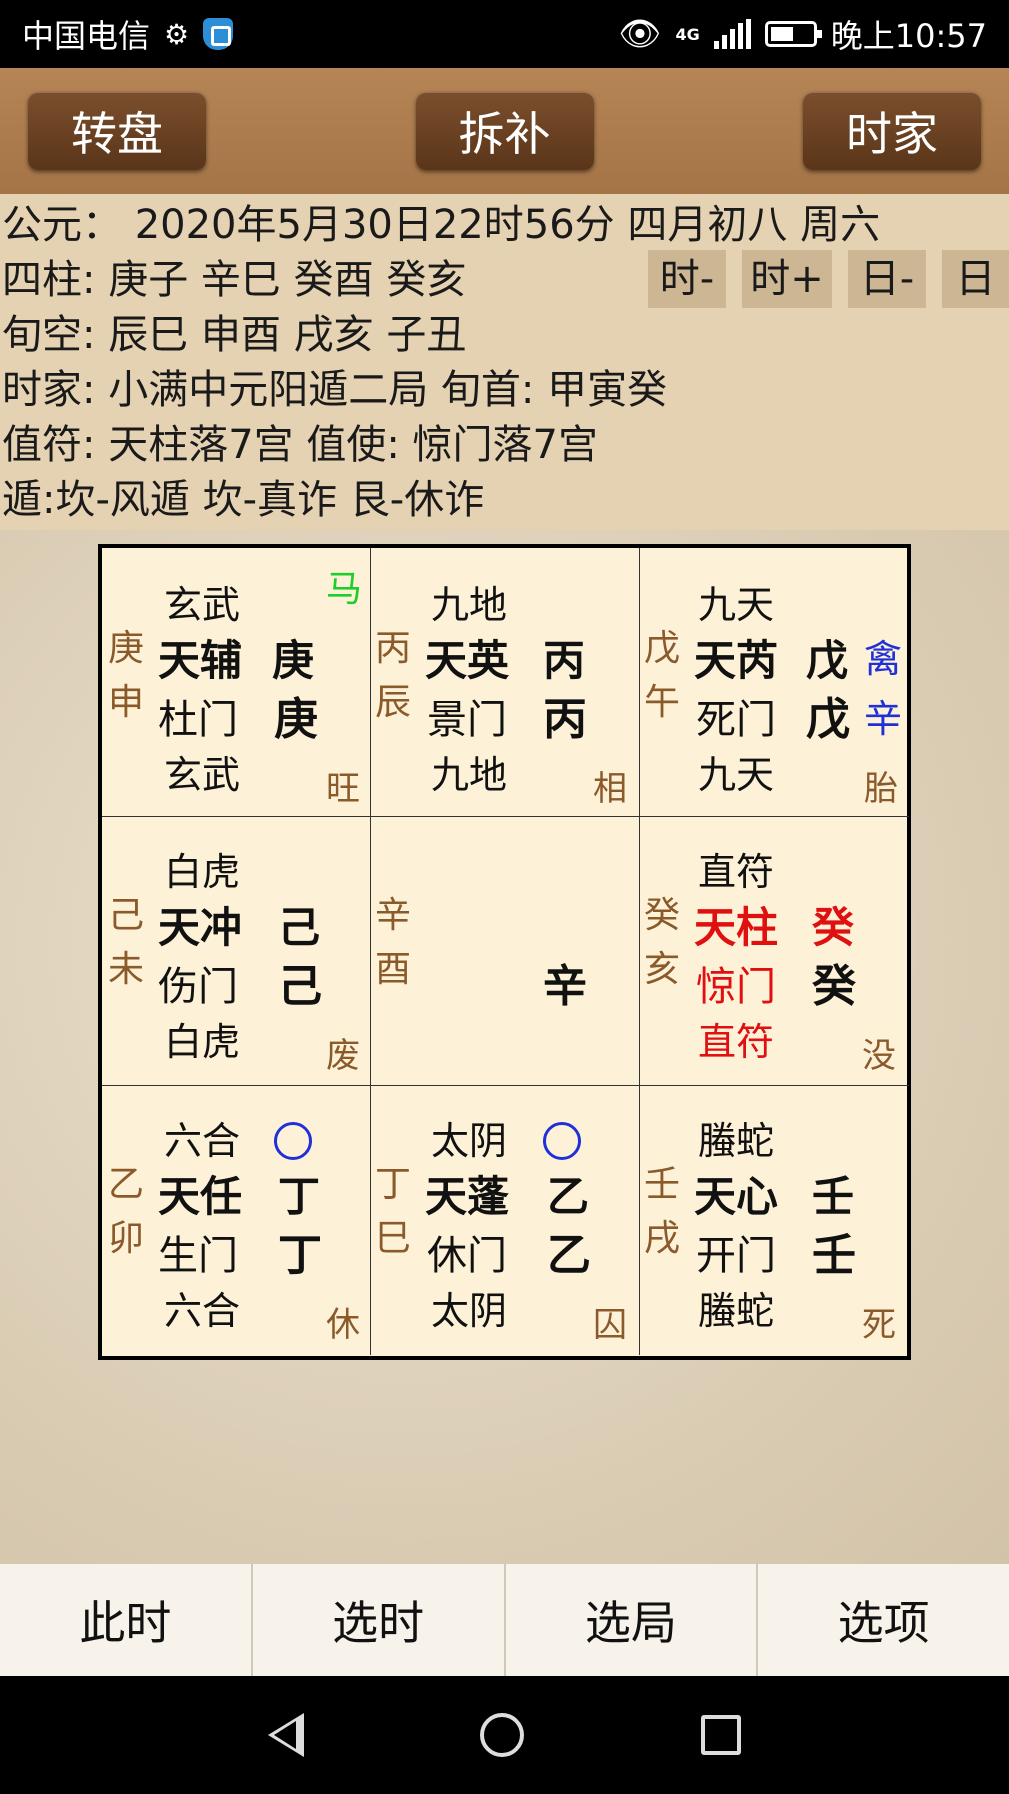 The height and width of the screenshot is (1794, 1009). What do you see at coordinates (117, 131) in the screenshot?
I see `rotate-plate-button: 转盘` at bounding box center [117, 131].